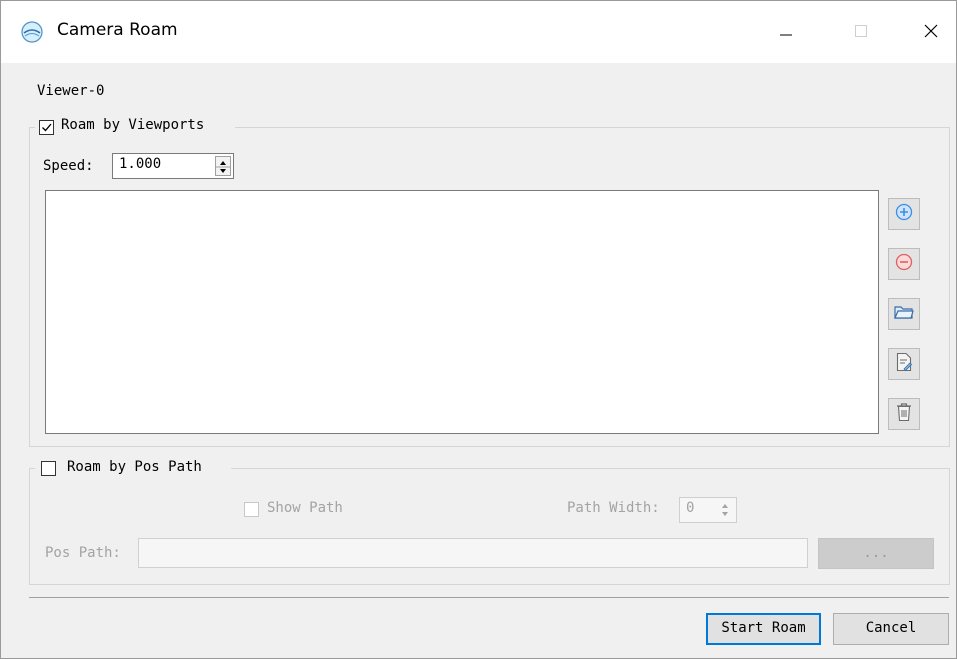 This screenshot has height=659, width=957. Describe the element at coordinates (173, 166) in the screenshot. I see `speed-spinbox: 1.000` at that location.